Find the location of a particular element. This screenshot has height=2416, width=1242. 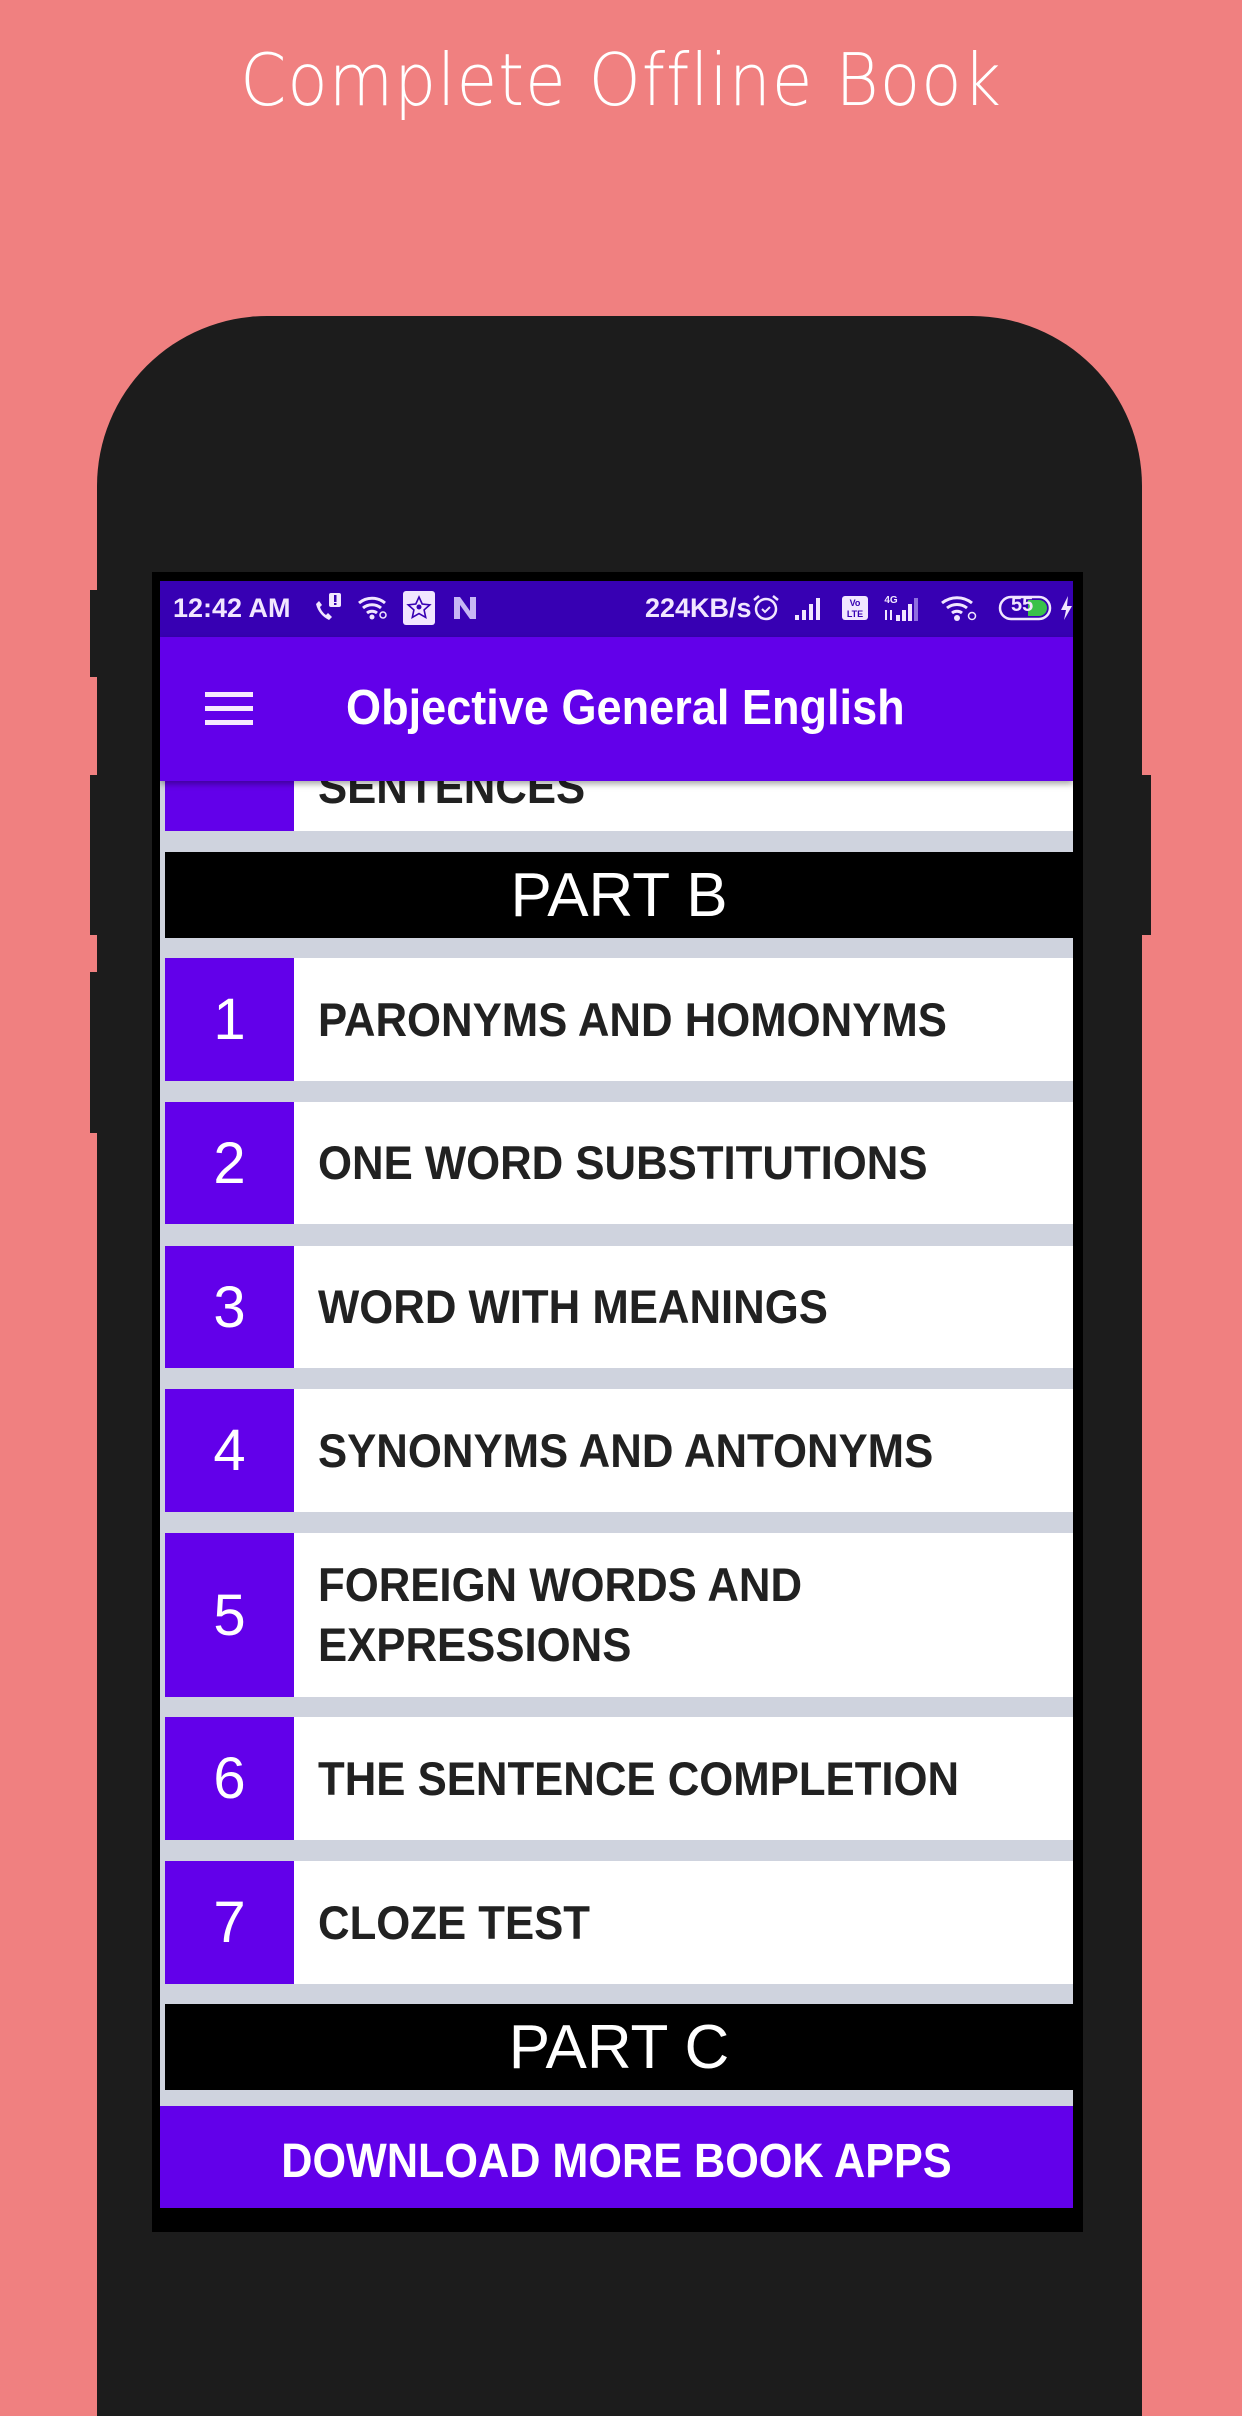

list-item: 5 FOREIGN WORDS AND EXPRESSIONS is located at coordinates (619, 1615).